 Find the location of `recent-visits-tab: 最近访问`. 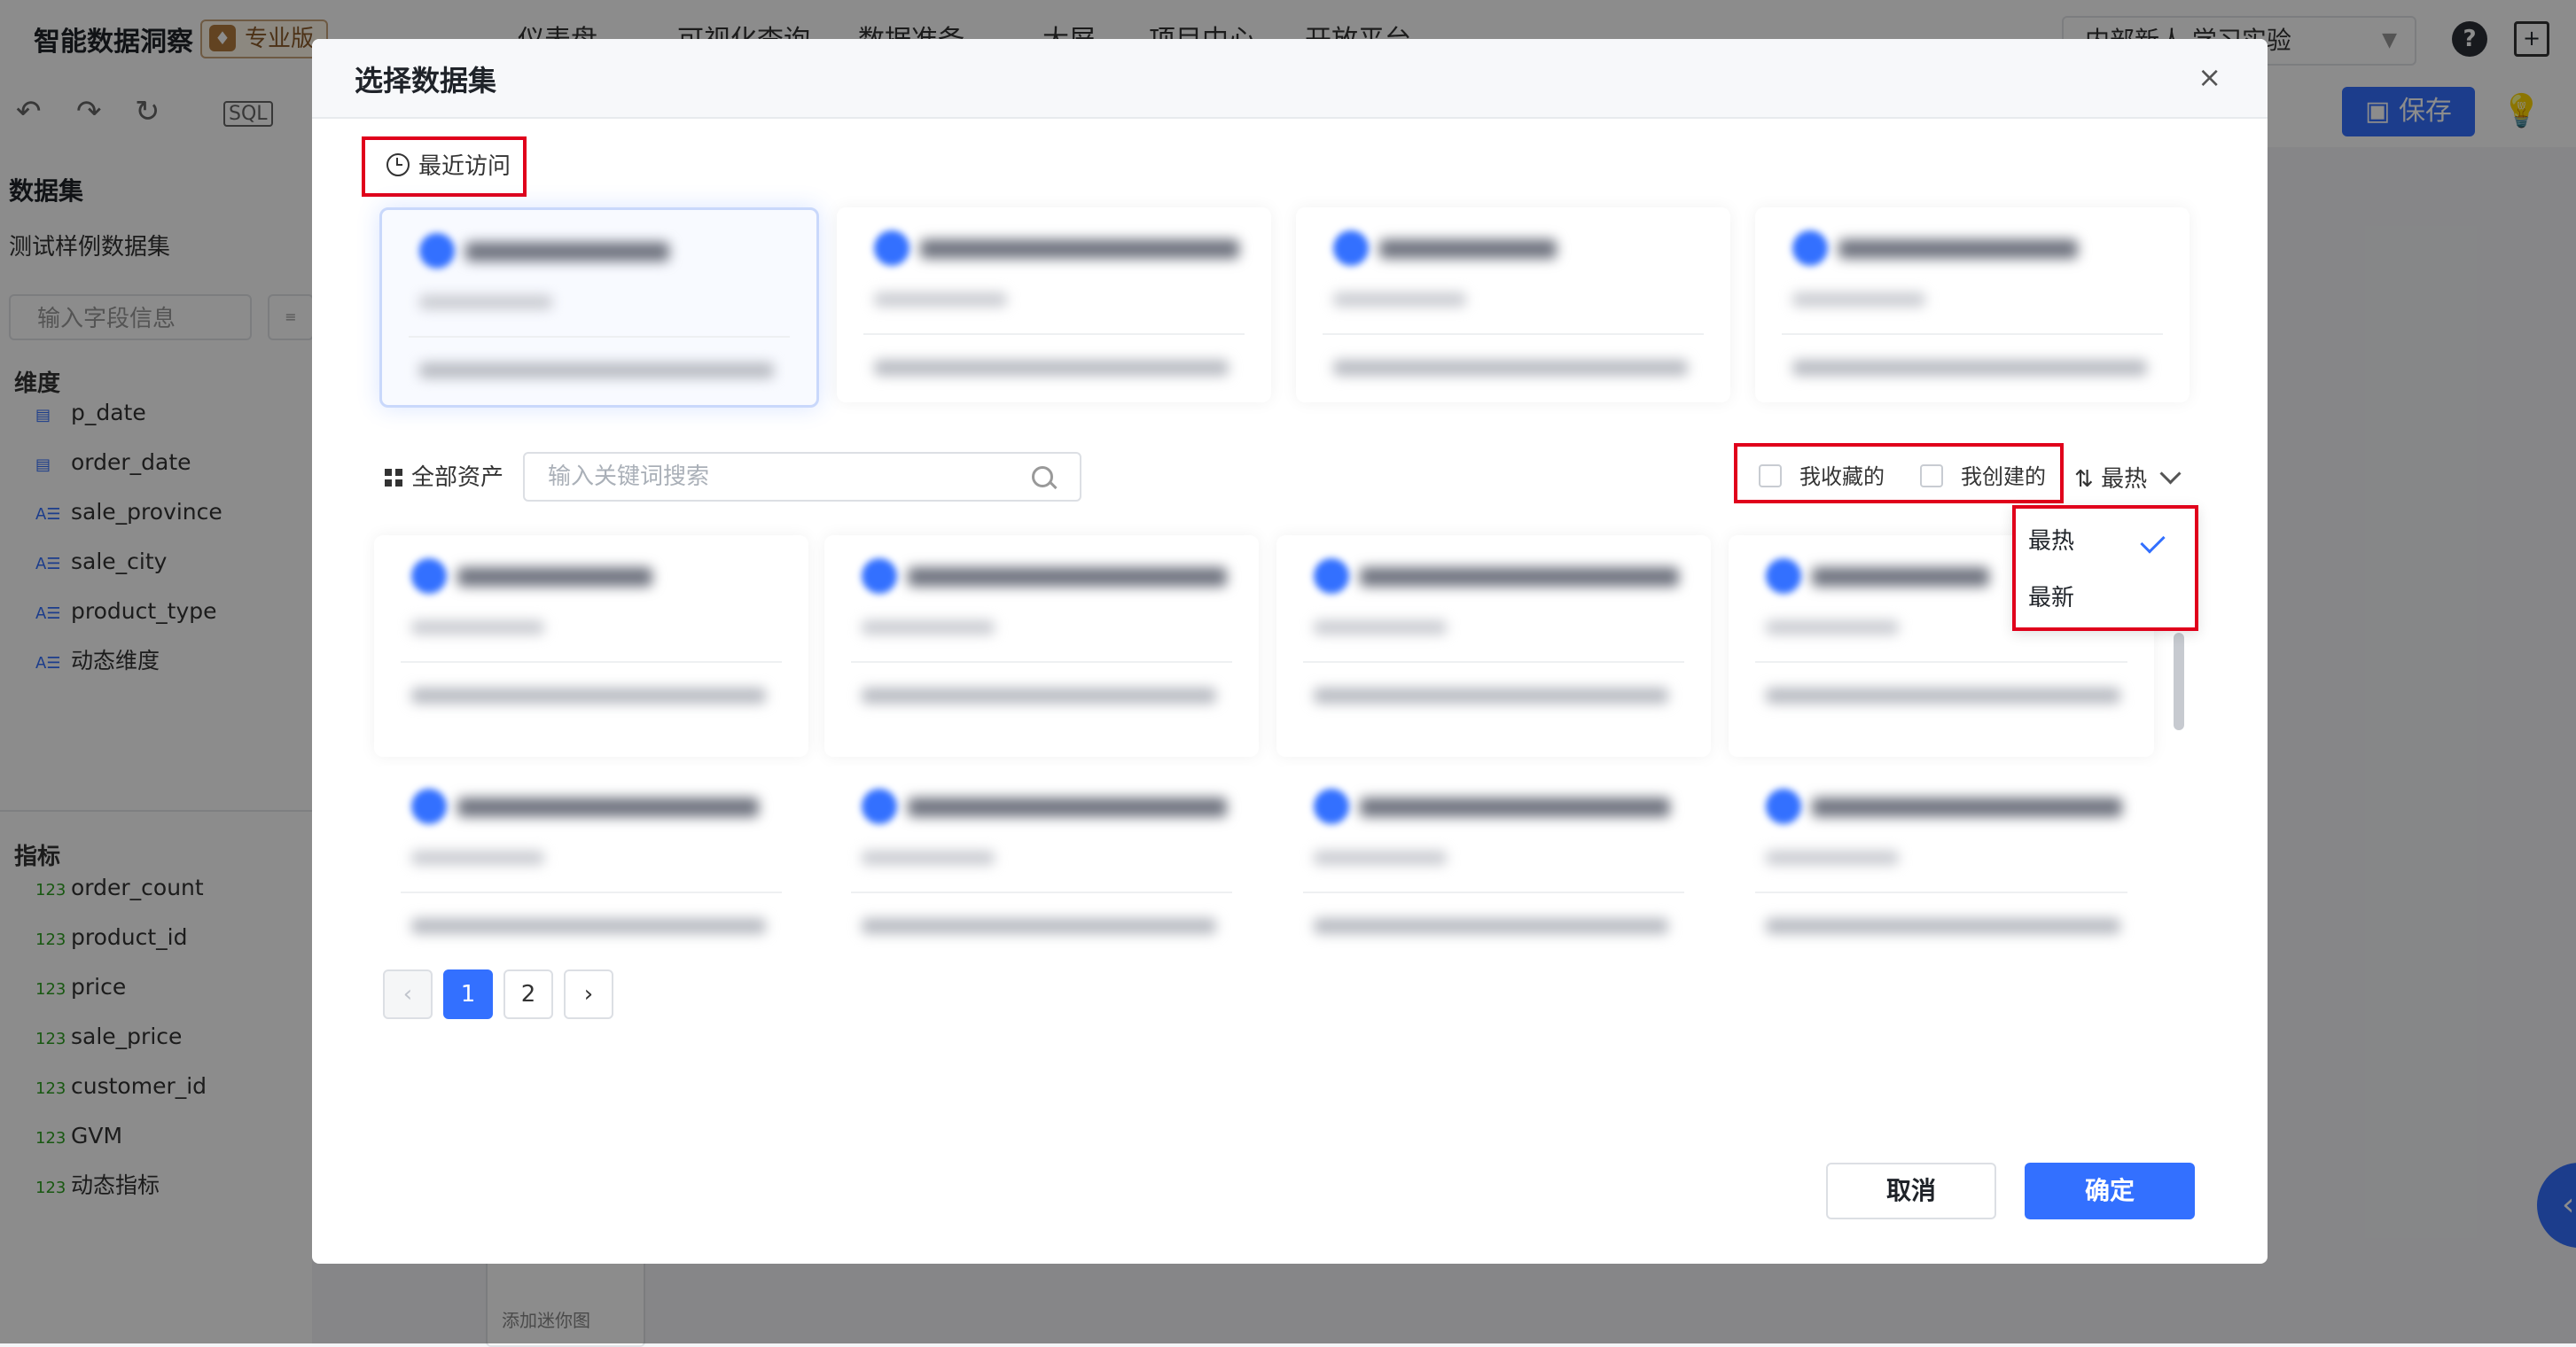

recent-visits-tab: 最近访问 is located at coordinates (444, 167).